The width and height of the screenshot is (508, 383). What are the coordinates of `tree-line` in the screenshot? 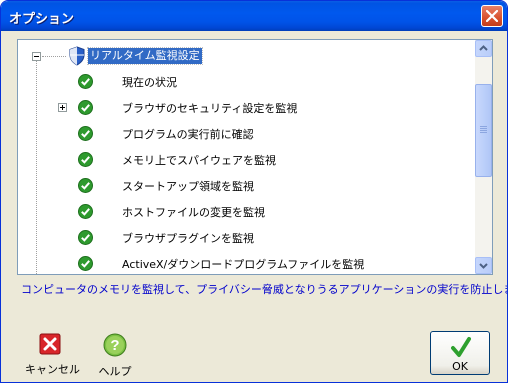 It's located at (54, 56).